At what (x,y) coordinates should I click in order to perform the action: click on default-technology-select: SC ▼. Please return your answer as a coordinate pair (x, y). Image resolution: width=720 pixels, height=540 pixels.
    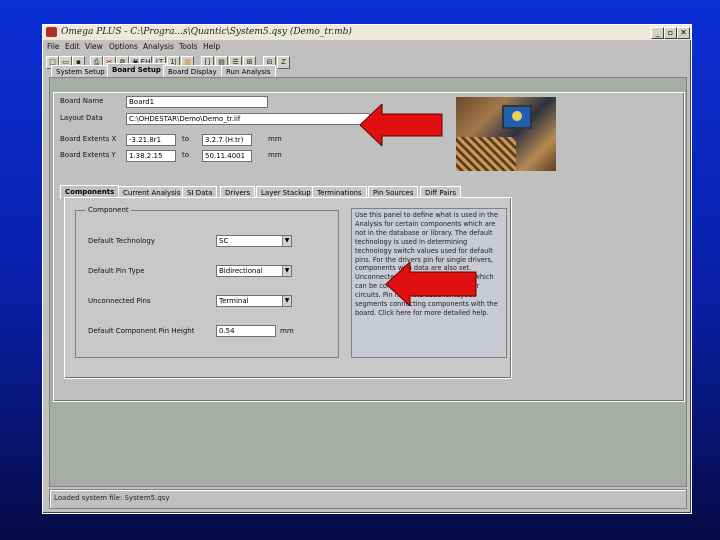
    Looking at the image, I should click on (254, 241).